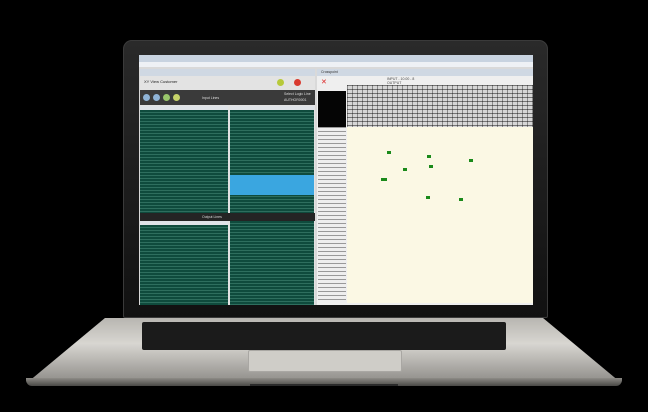  Describe the element at coordinates (227, 97) in the screenshot. I see `toolbar: Input Lines Select Logic Line AUTHOR0001` at that location.